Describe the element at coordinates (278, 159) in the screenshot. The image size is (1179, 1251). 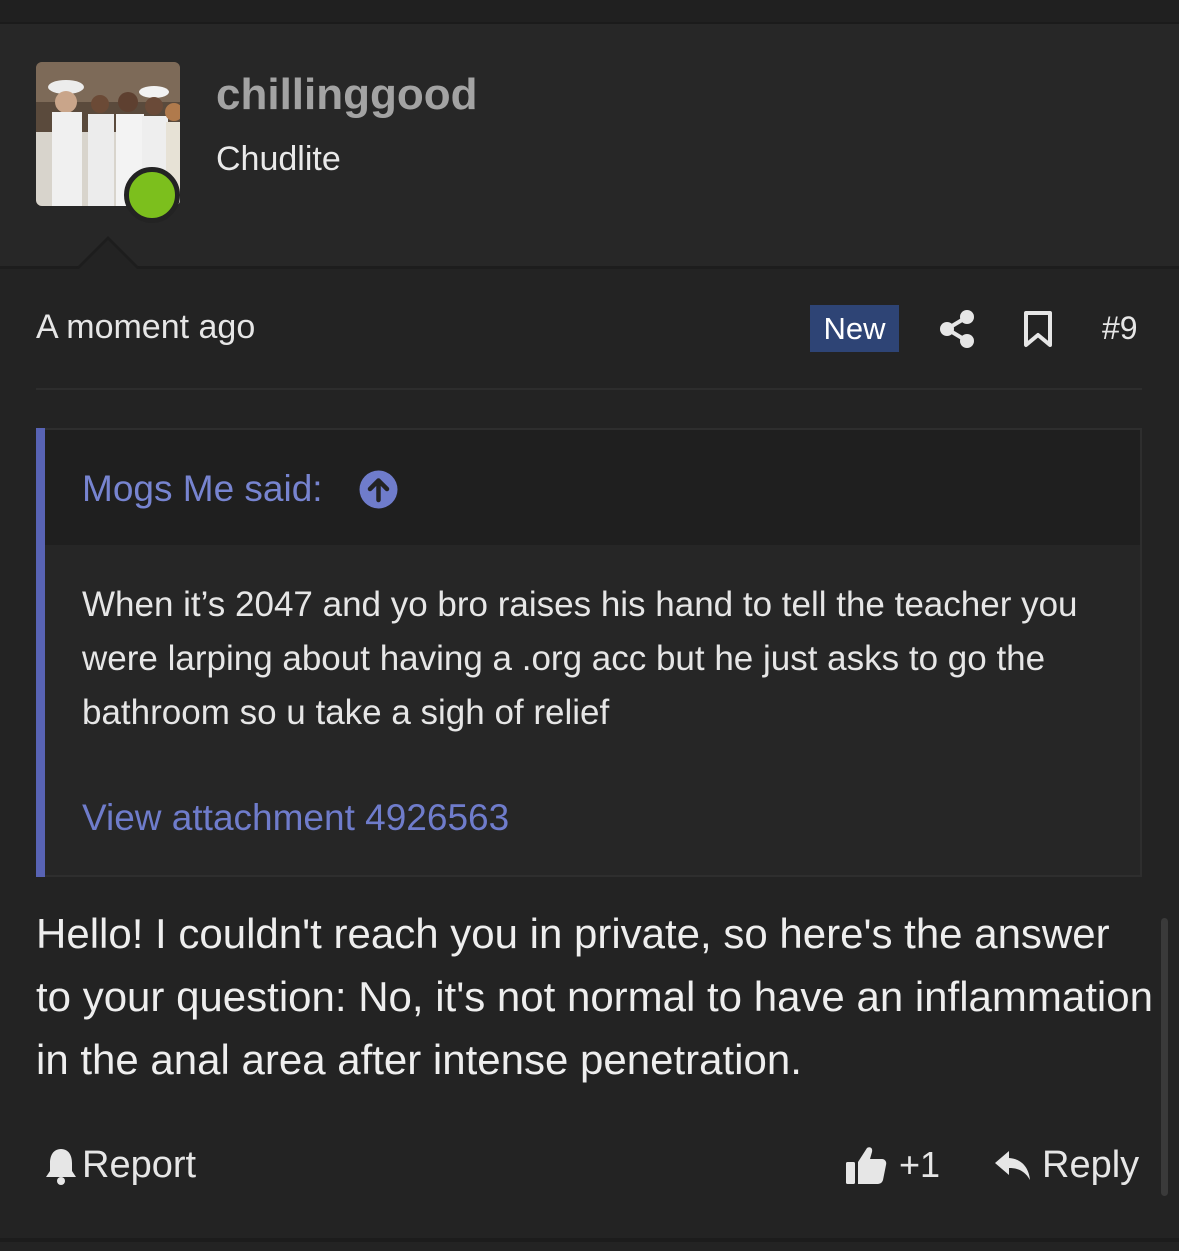
I see `user-title: Chudlite` at that location.